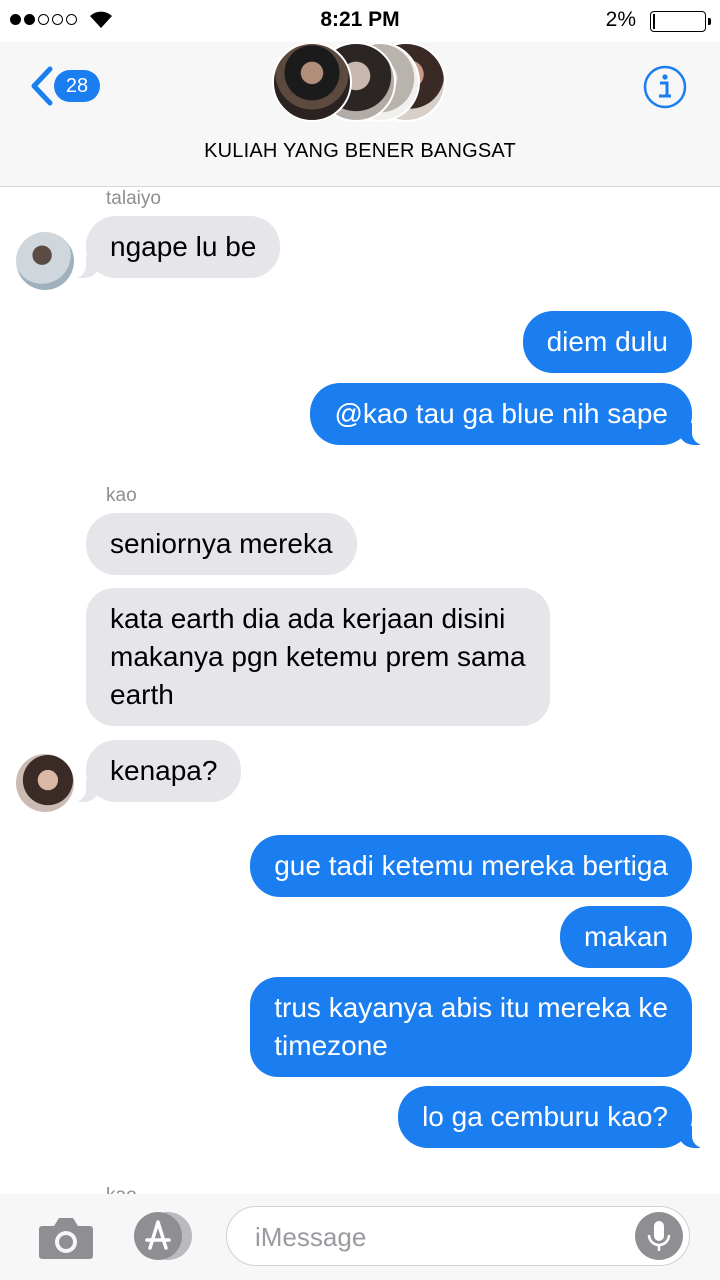  I want to click on message-line: kata earth dia ada kerjaan disini, so click(308, 618).